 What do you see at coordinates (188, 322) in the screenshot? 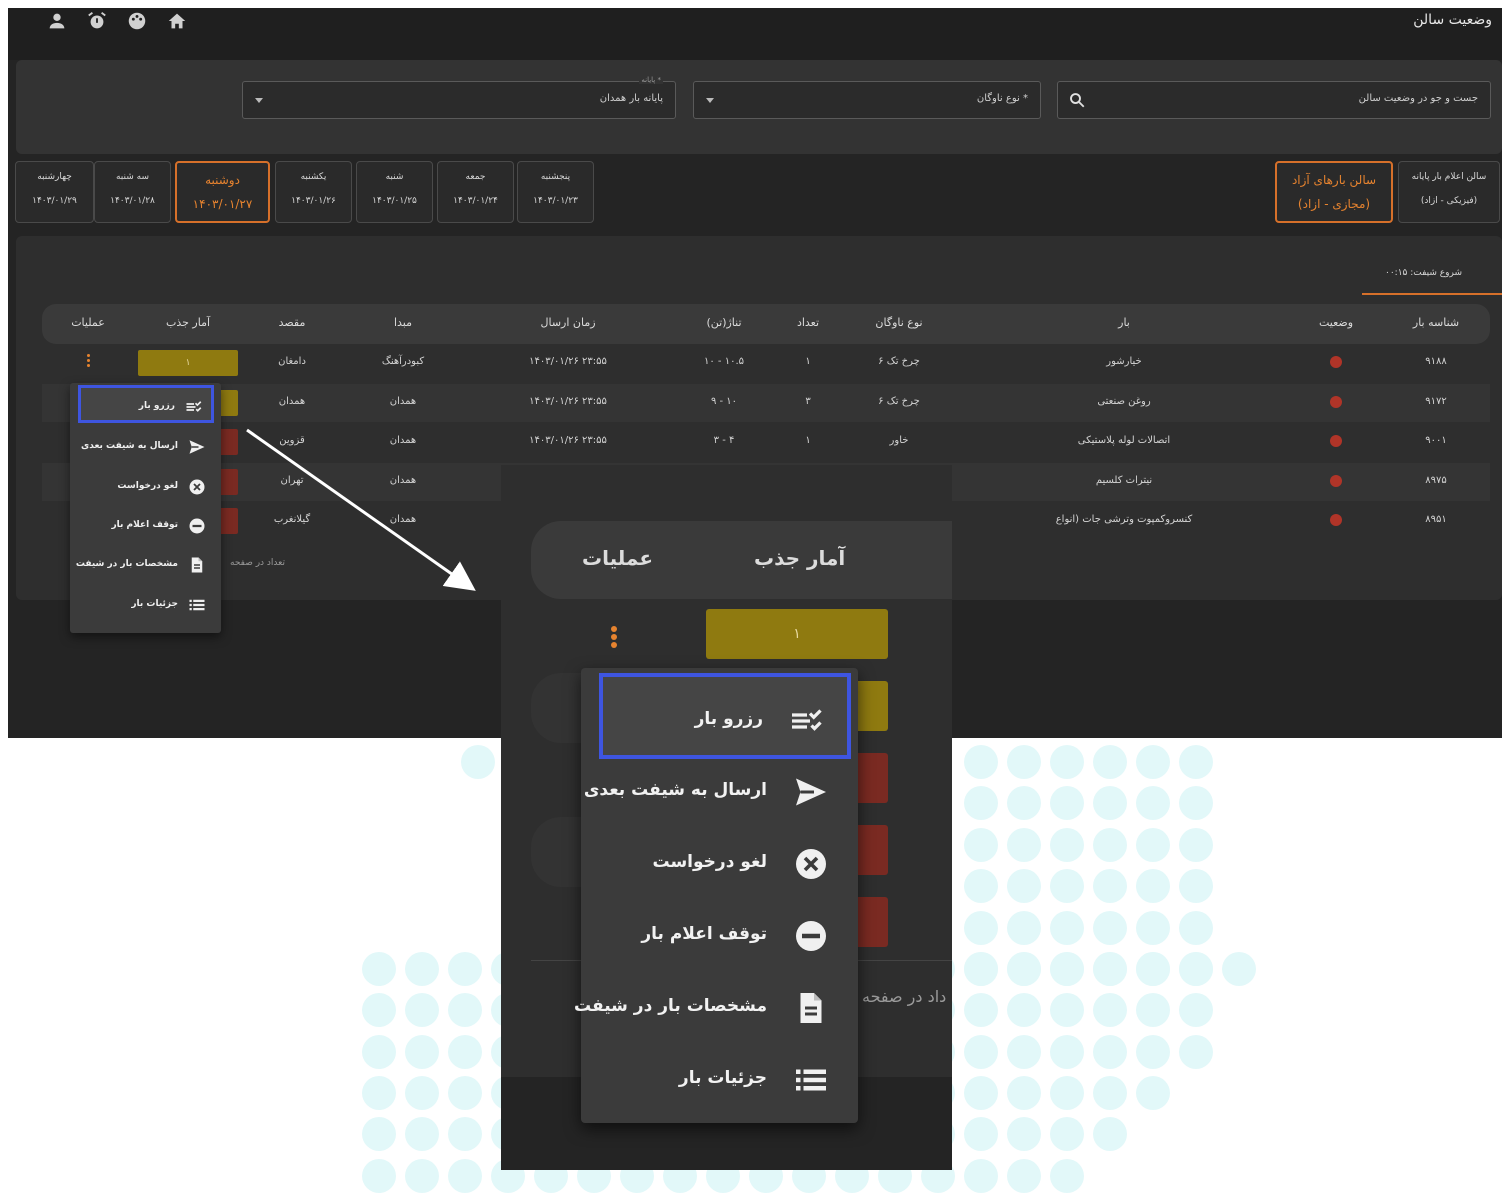
I see `column-header: آمار جذب` at bounding box center [188, 322].